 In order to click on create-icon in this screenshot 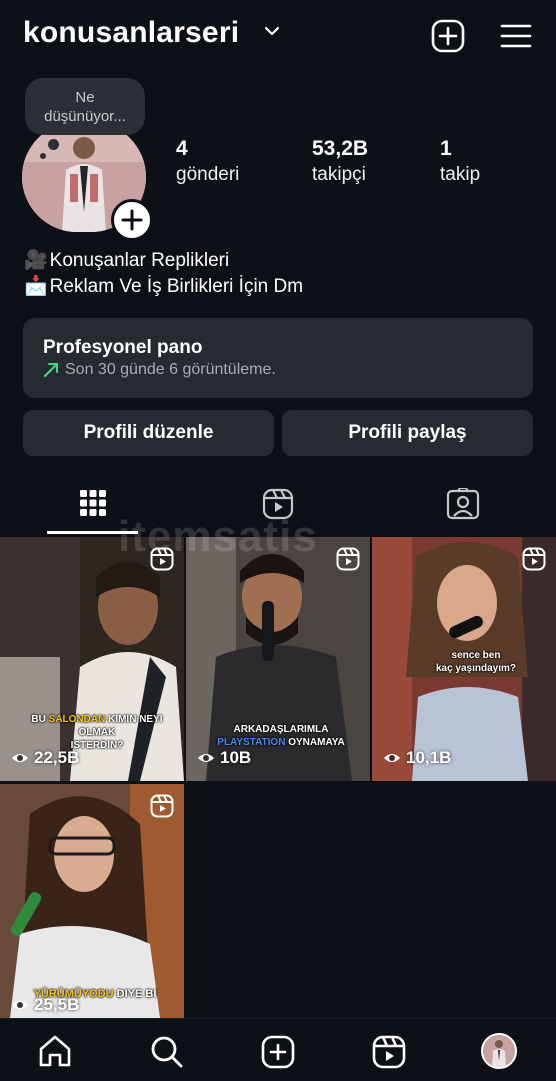, I will do `click(278, 1052)`.